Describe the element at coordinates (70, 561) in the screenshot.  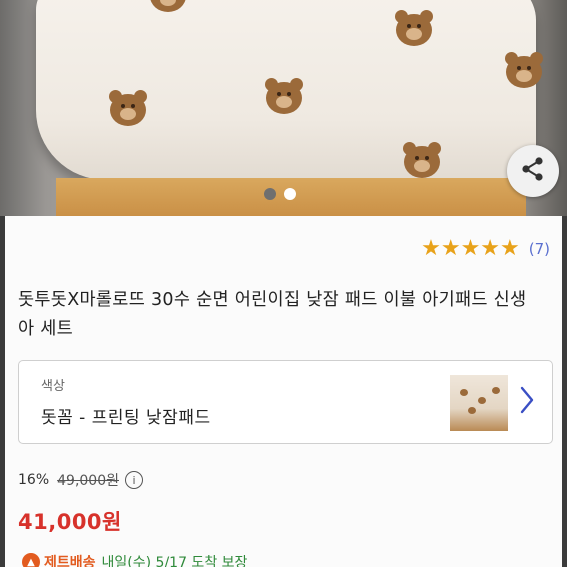
I see `delivery-brand: 제트배송` at that location.